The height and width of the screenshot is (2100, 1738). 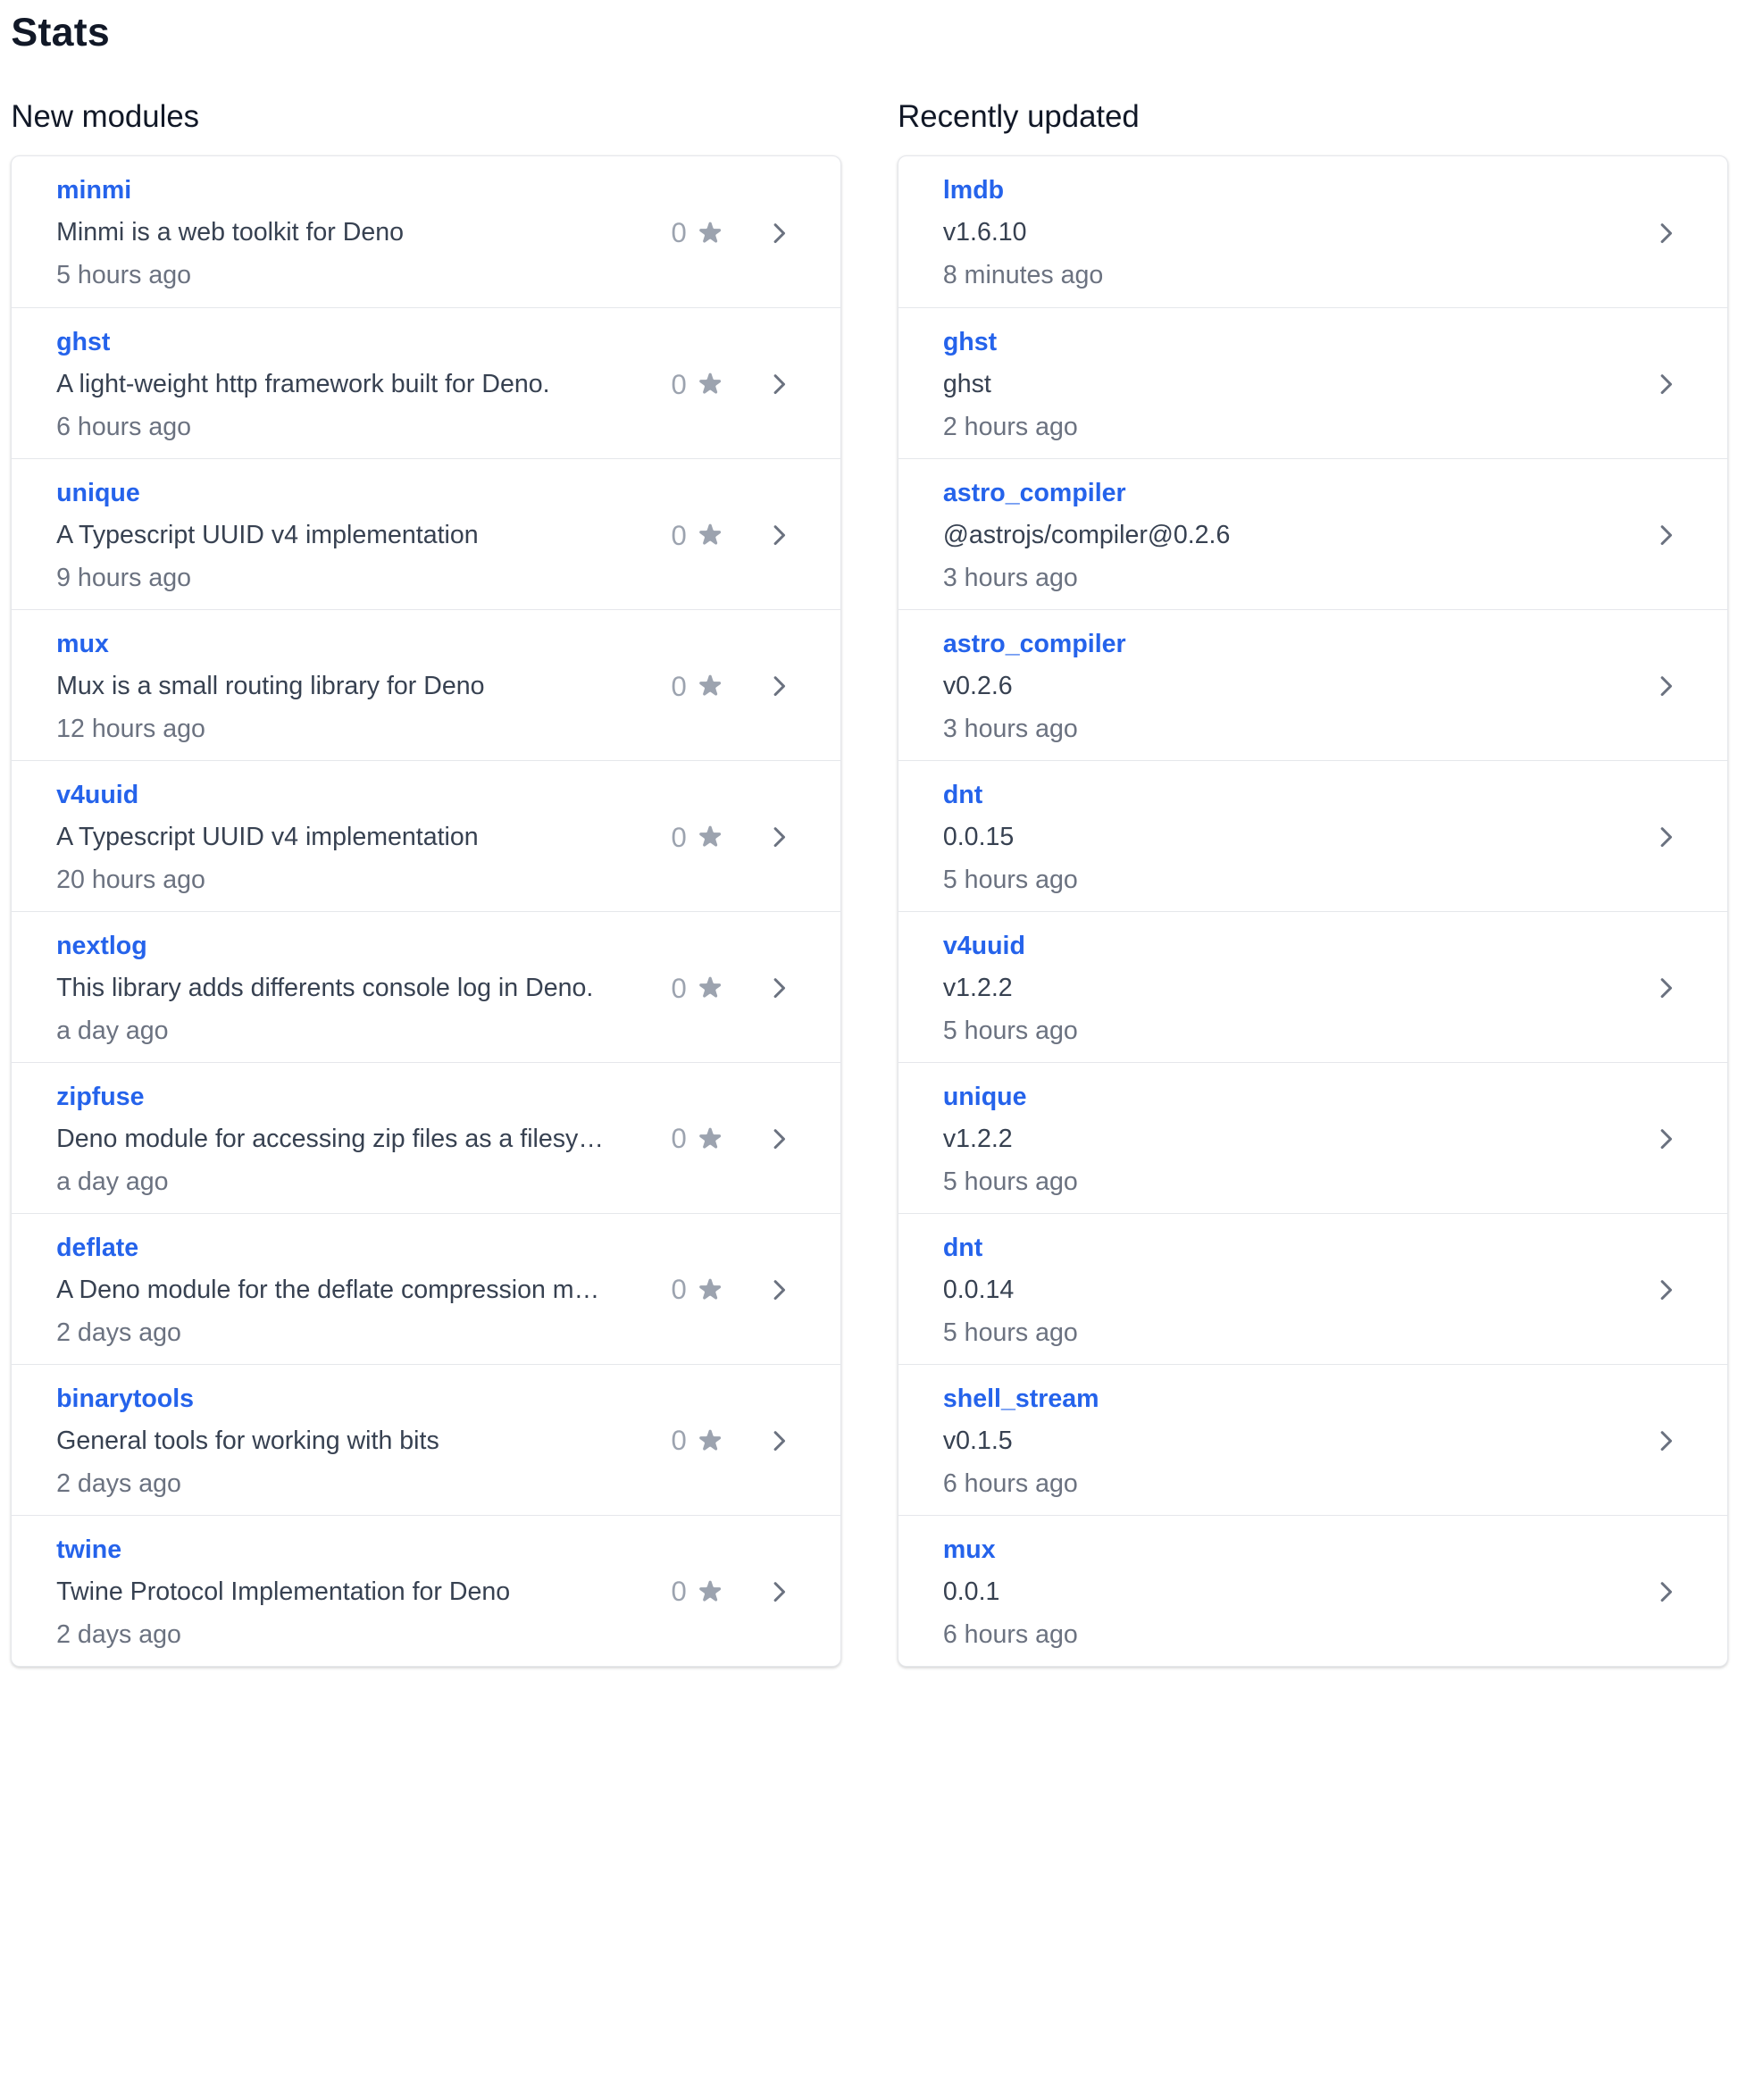 What do you see at coordinates (978, 836) in the screenshot?
I see `module-version: 0.0.15` at bounding box center [978, 836].